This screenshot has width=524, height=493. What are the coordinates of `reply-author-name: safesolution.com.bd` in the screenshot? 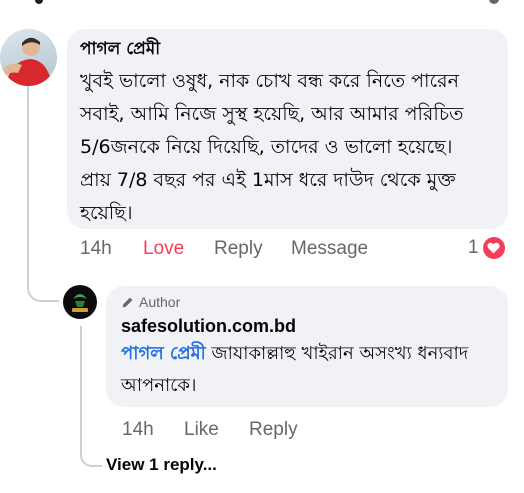 It's located at (208, 326).